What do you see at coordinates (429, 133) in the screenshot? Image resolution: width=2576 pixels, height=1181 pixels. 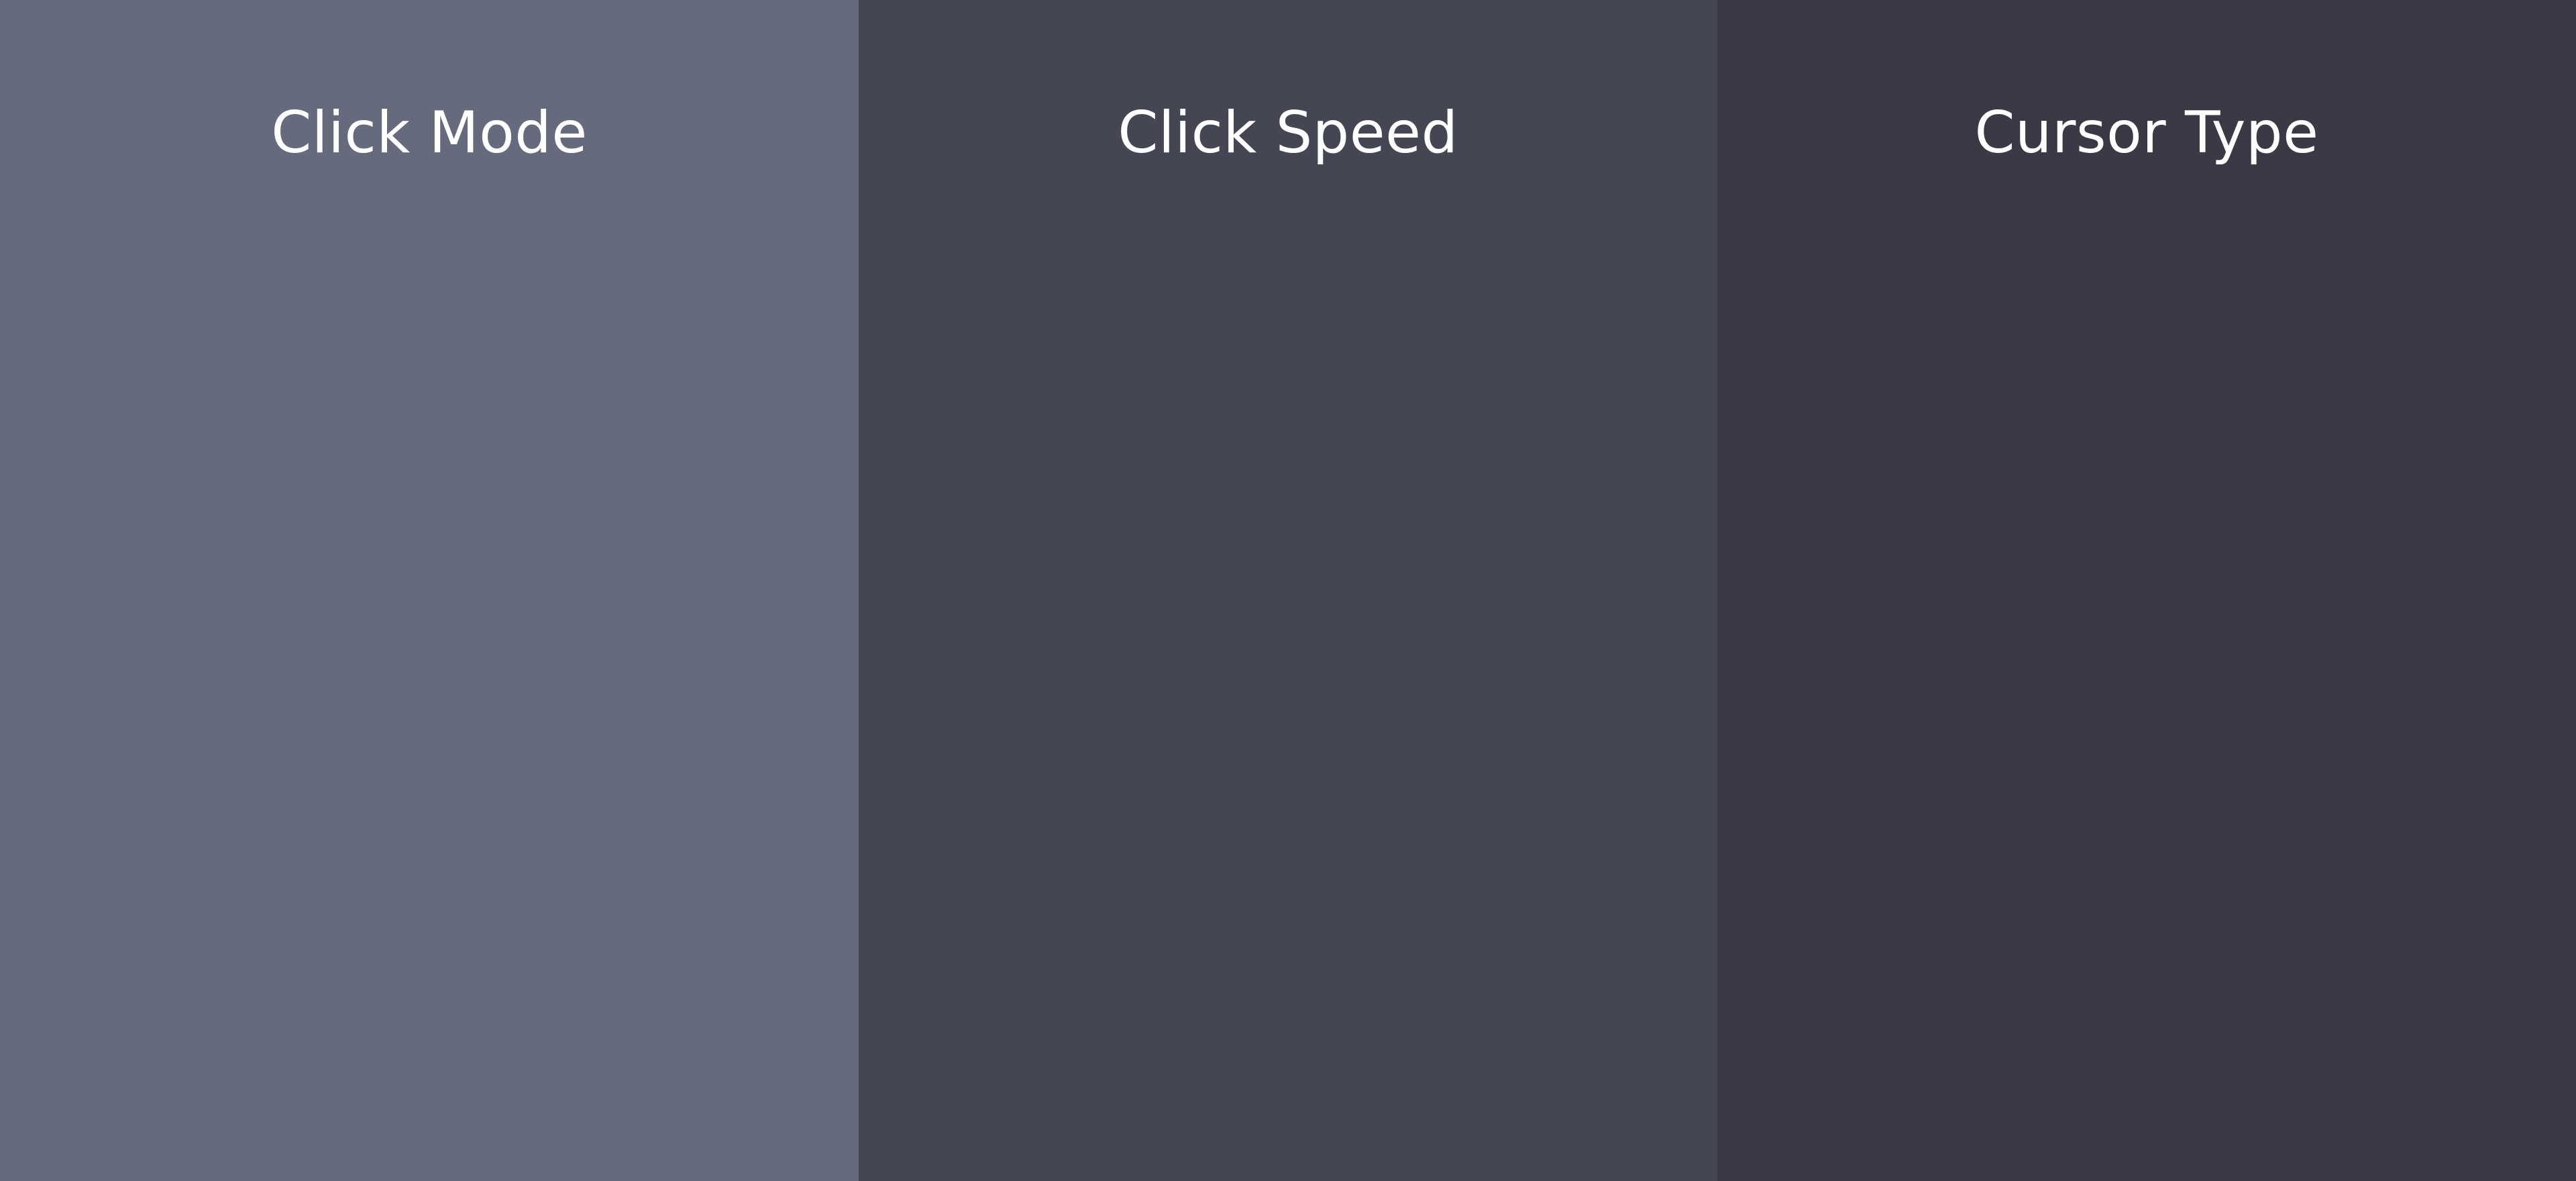 I see `click-mode-title: Click Mode` at bounding box center [429, 133].